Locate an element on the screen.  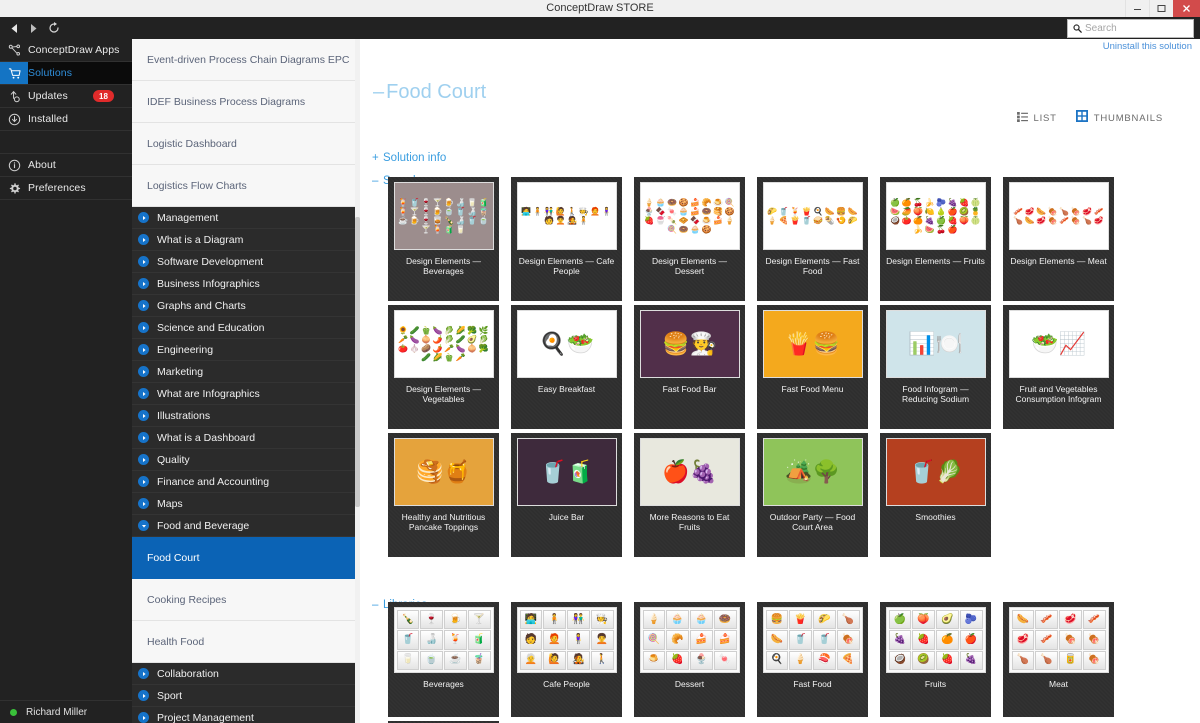
sample-thumbnail: 🍳🥗 is located at coordinates (566, 344).